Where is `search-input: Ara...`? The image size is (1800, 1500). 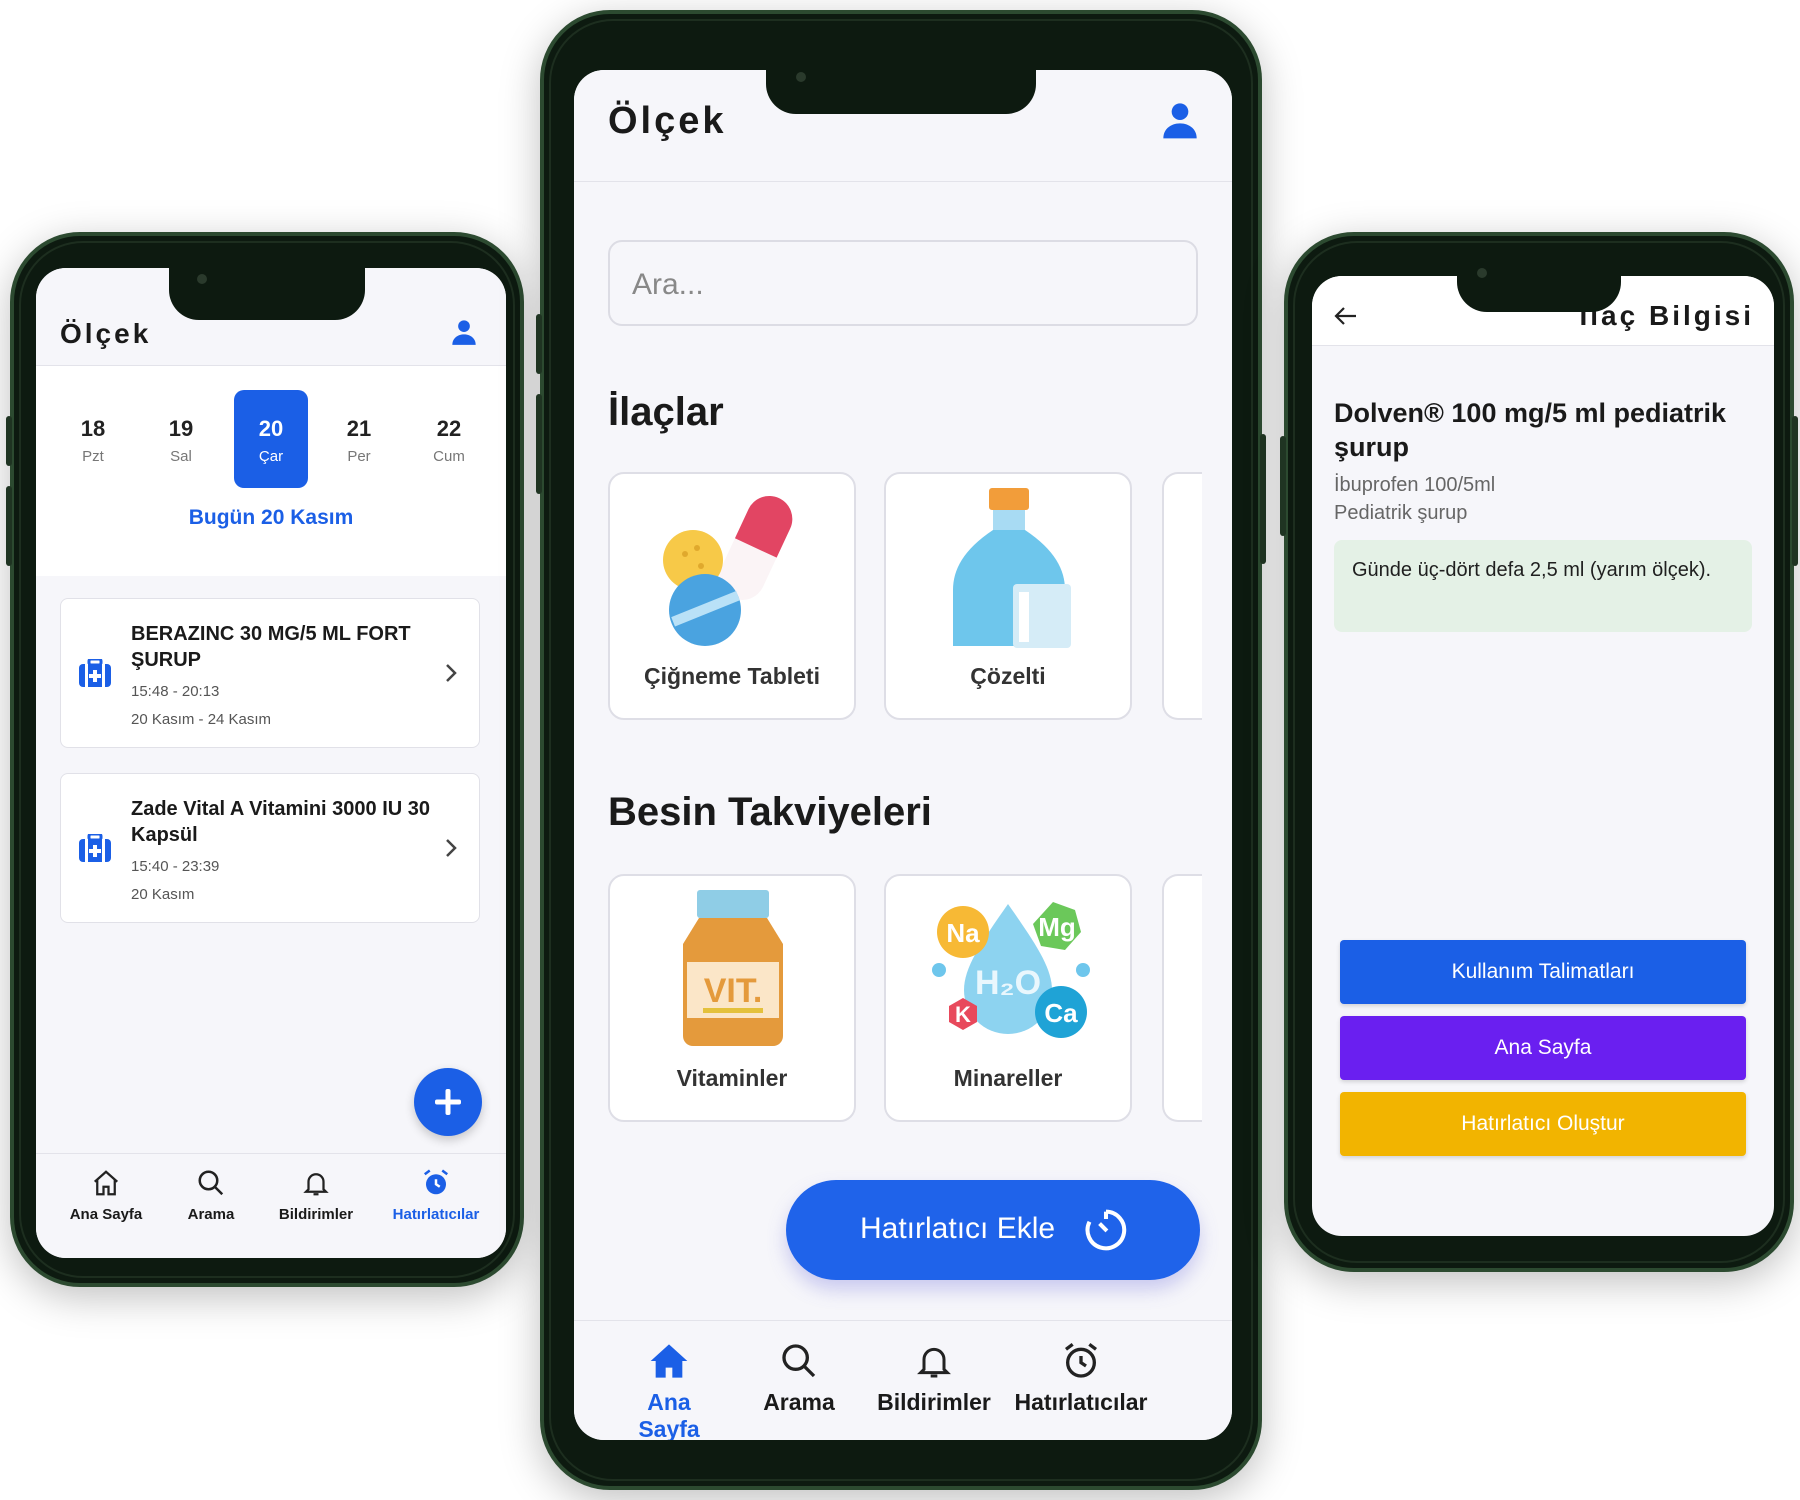
search-input: Ara... is located at coordinates (903, 283).